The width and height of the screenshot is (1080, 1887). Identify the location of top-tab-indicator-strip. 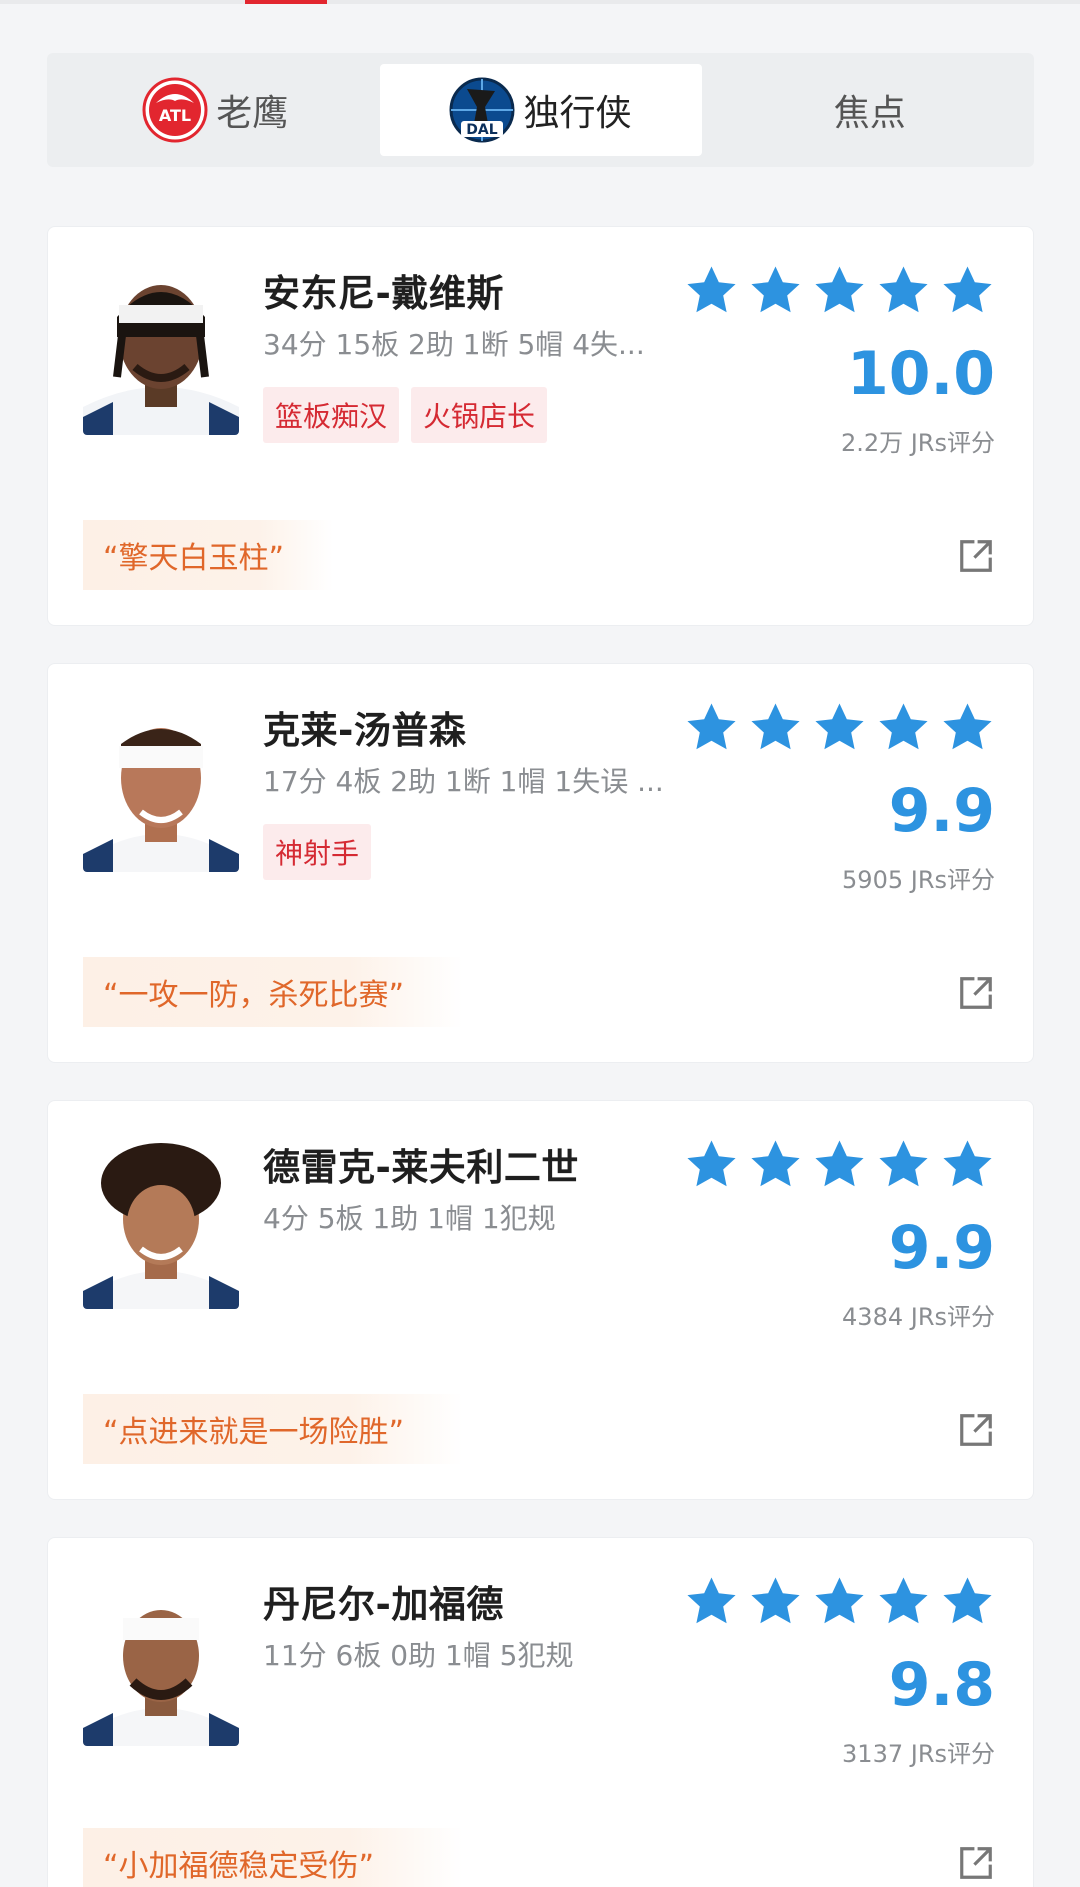
(540, 2).